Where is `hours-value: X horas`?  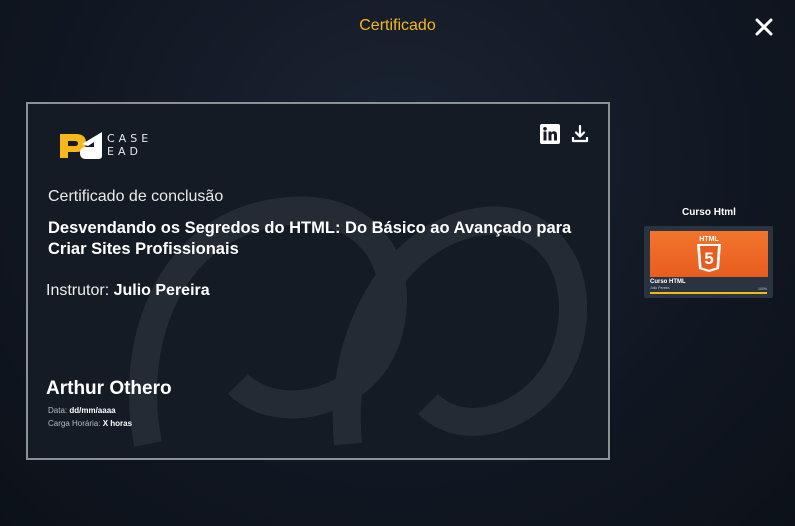
hours-value: X horas is located at coordinates (117, 423).